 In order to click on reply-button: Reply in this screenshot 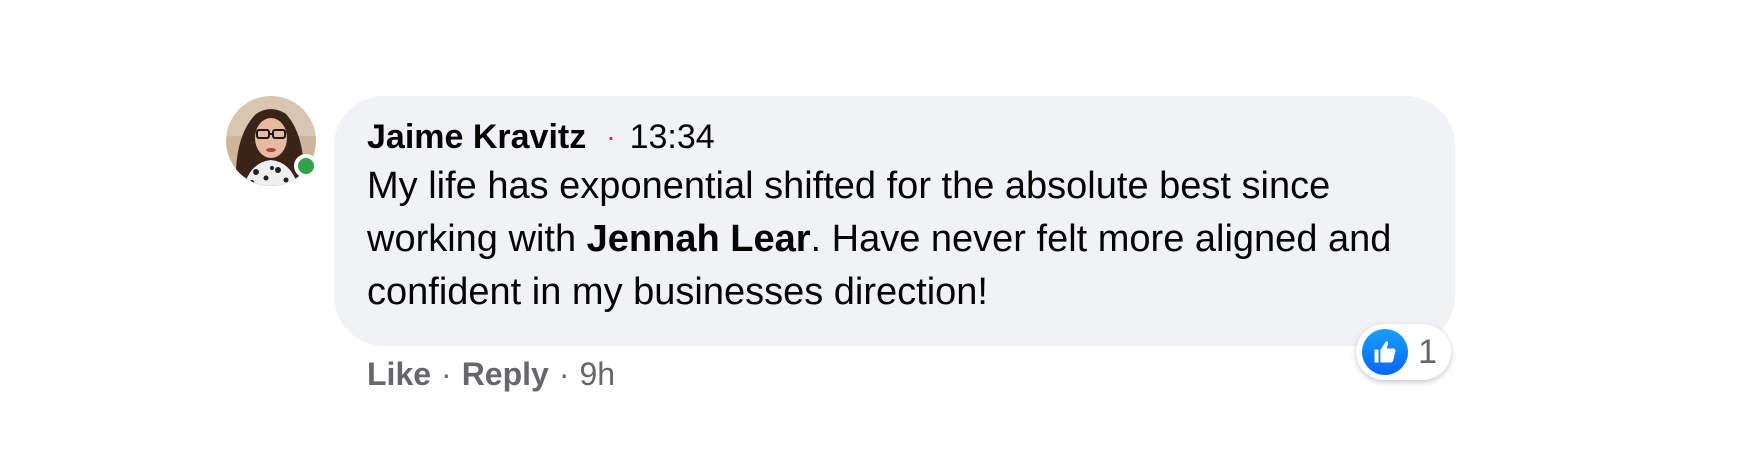, I will do `click(505, 374)`.